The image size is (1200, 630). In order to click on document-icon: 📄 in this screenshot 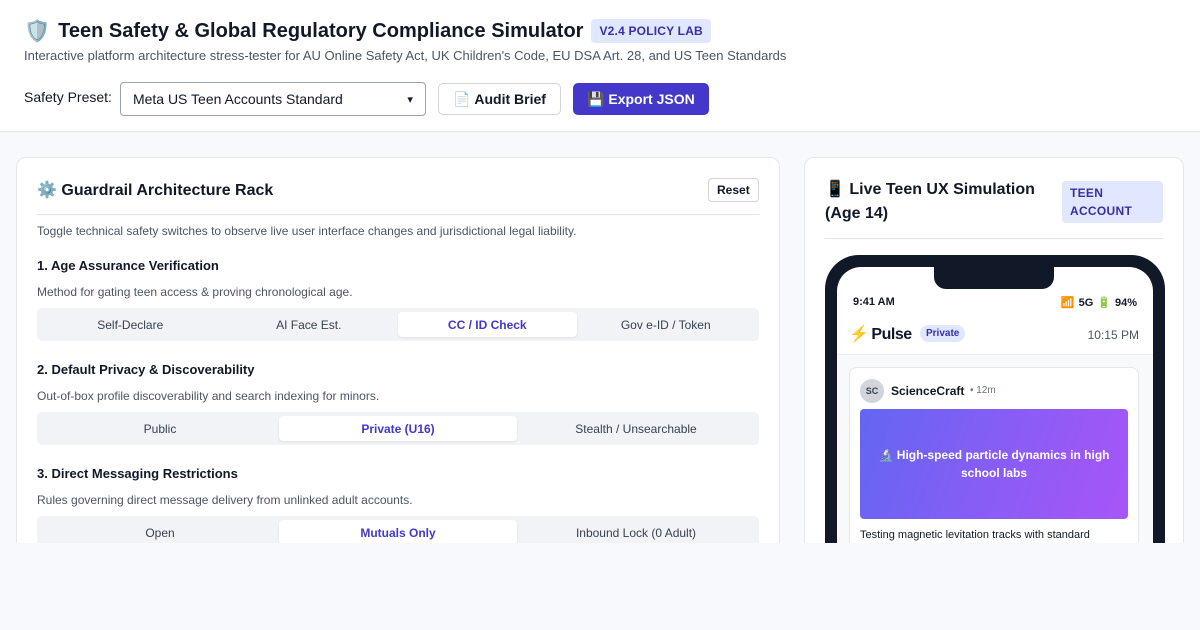, I will do `click(461, 98)`.